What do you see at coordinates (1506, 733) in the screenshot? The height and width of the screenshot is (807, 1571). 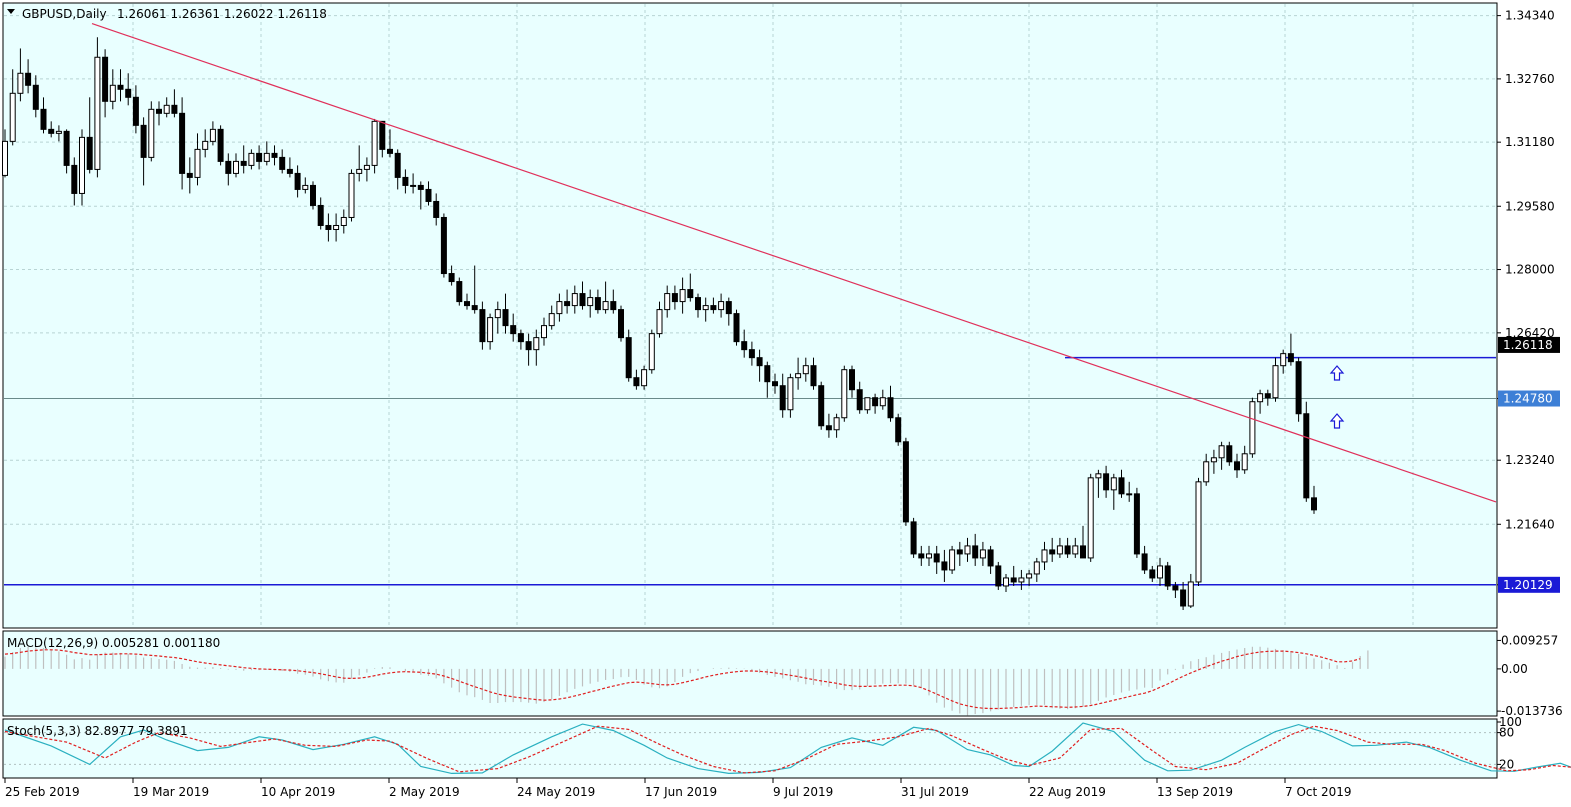 I see `stoch-tick-label: 80` at bounding box center [1506, 733].